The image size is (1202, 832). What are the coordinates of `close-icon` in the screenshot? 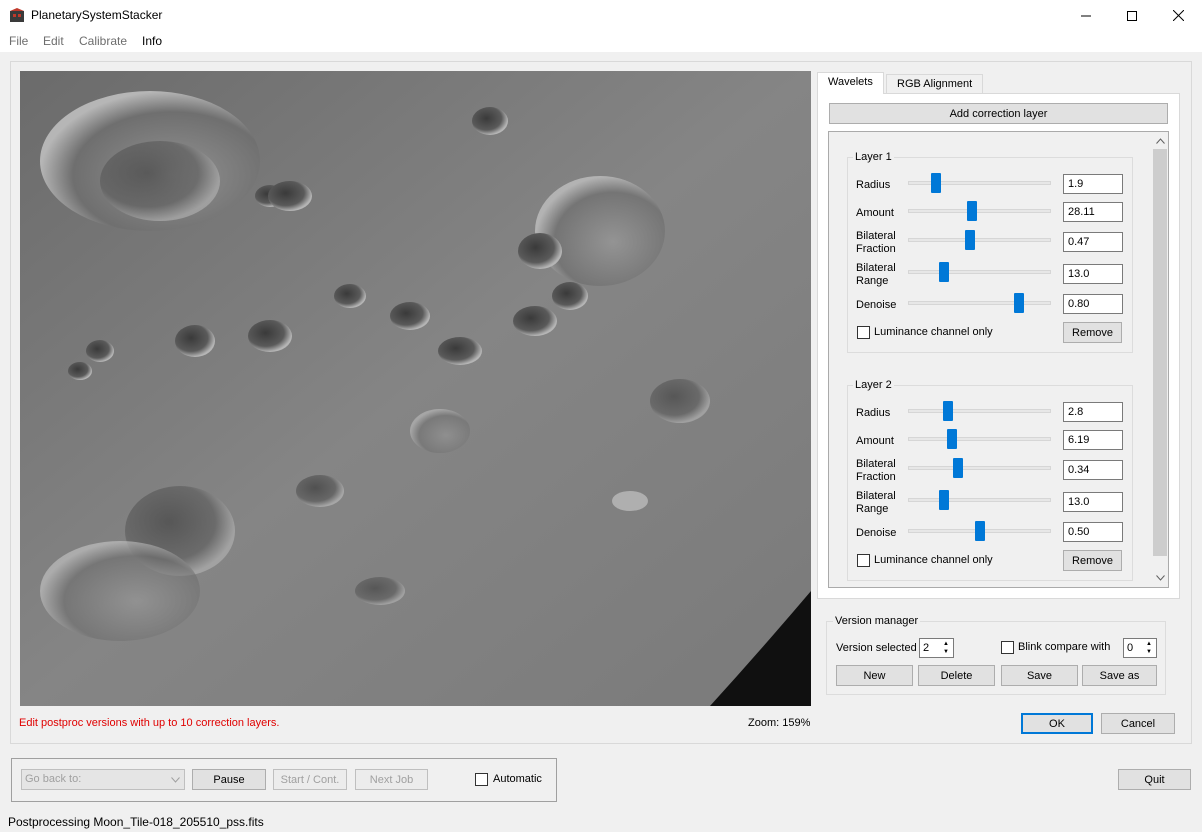 It's located at (1178, 15).